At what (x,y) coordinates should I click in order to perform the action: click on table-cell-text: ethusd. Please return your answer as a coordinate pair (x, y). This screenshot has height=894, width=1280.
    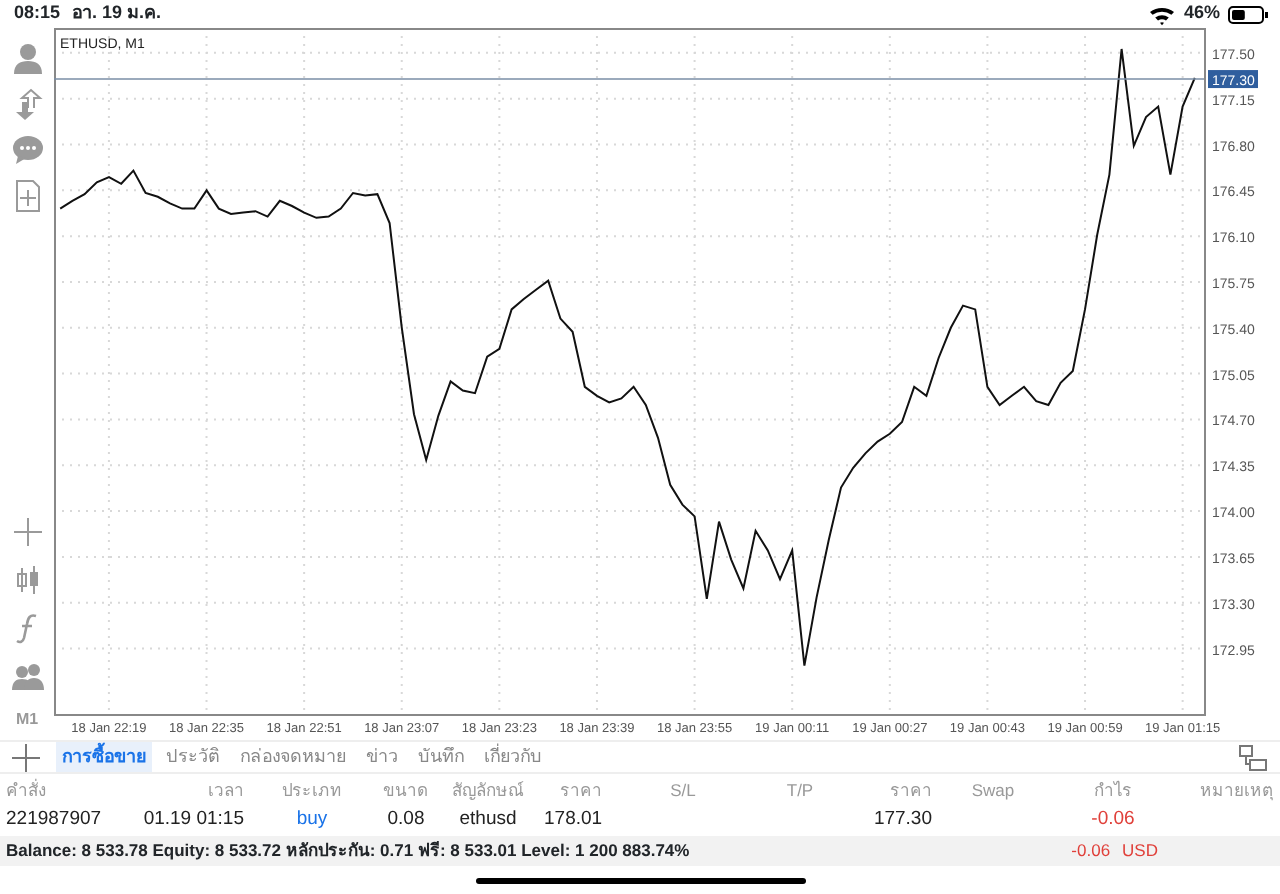
    Looking at the image, I should click on (488, 820).